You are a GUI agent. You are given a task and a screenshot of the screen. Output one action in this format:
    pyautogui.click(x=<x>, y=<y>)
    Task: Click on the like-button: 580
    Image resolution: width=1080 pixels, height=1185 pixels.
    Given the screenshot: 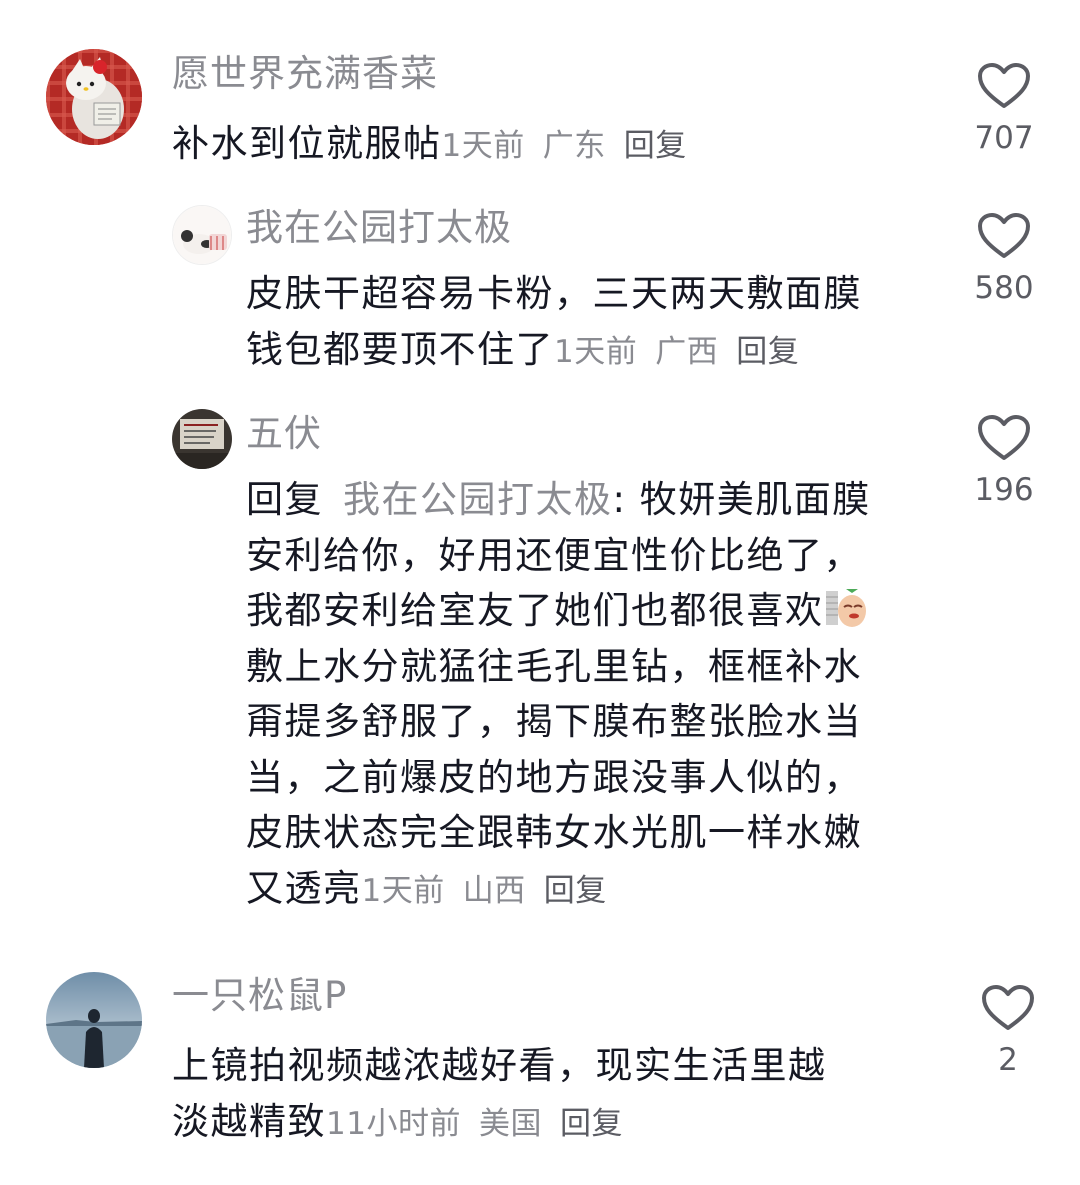 What is the action you would take?
    pyautogui.click(x=1004, y=260)
    